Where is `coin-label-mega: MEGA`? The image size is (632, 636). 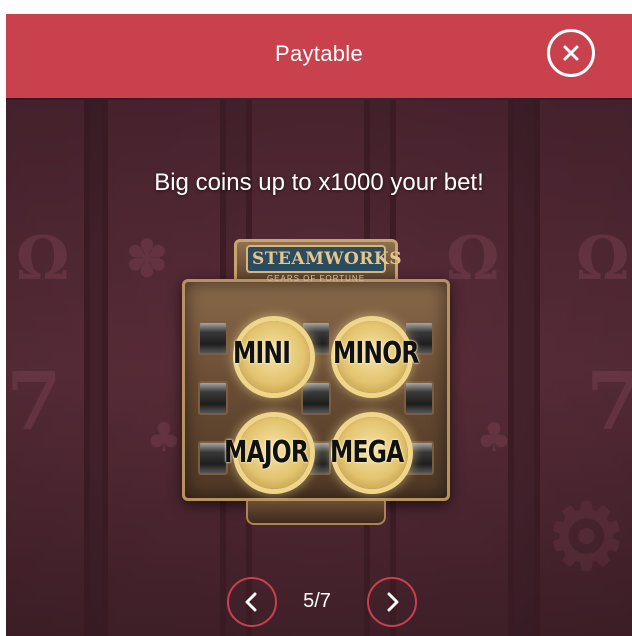
coin-label-mega: MEGA is located at coordinates (367, 452).